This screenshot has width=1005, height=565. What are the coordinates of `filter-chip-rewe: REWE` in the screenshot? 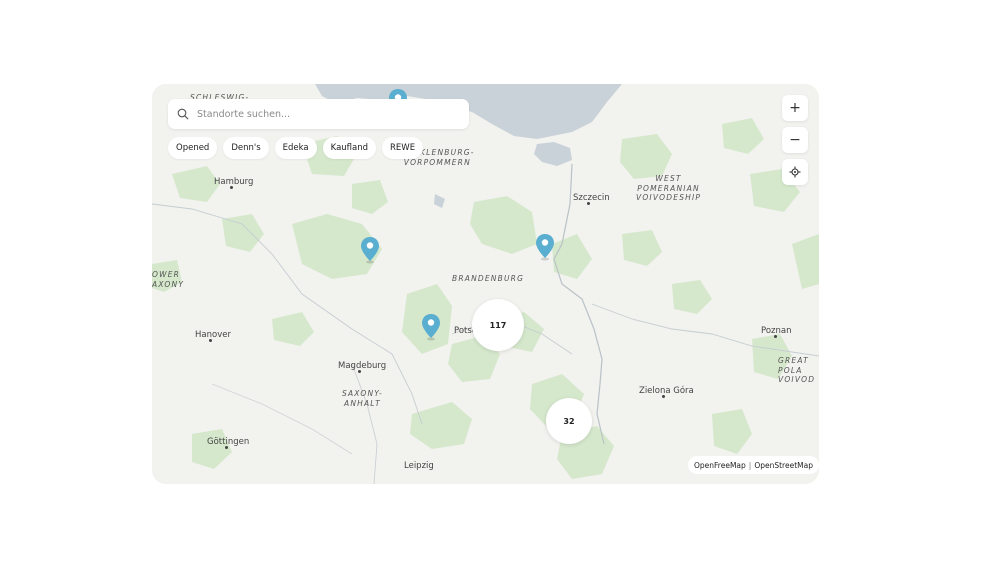 It's located at (403, 148).